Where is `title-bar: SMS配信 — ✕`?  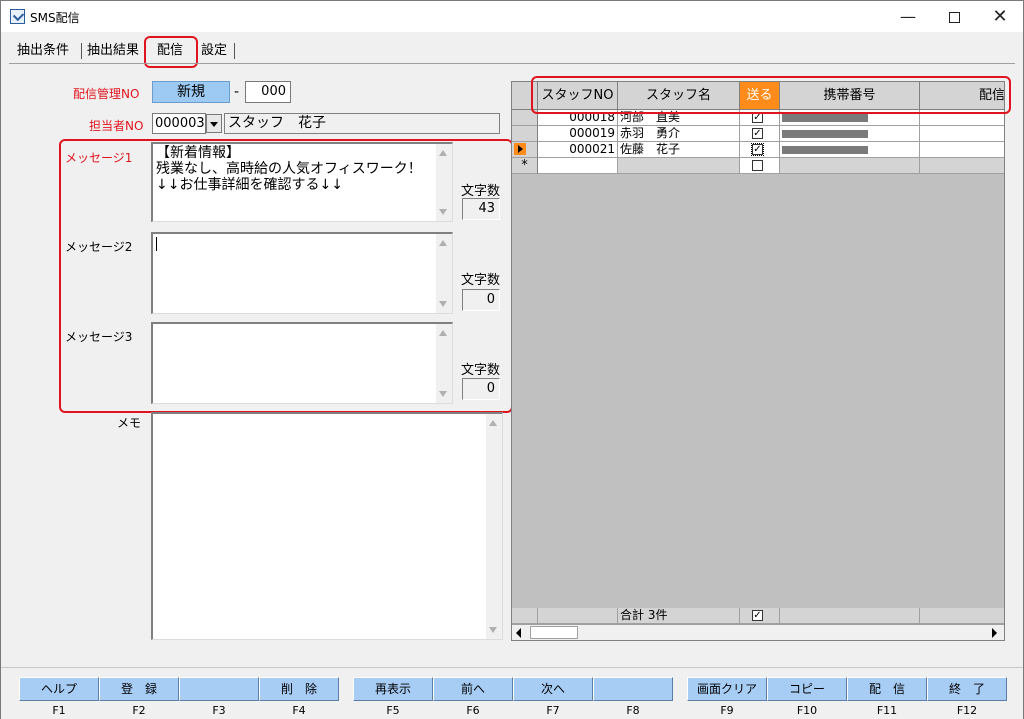
title-bar: SMS配信 — ✕ is located at coordinates (512, 16).